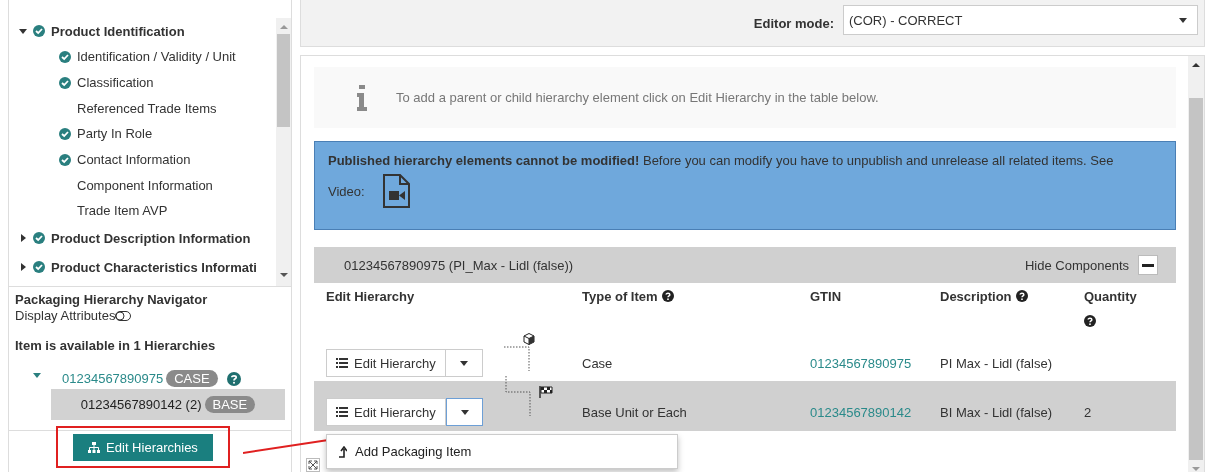  I want to click on tree-item: Referenced Trade Items, so click(147, 108).